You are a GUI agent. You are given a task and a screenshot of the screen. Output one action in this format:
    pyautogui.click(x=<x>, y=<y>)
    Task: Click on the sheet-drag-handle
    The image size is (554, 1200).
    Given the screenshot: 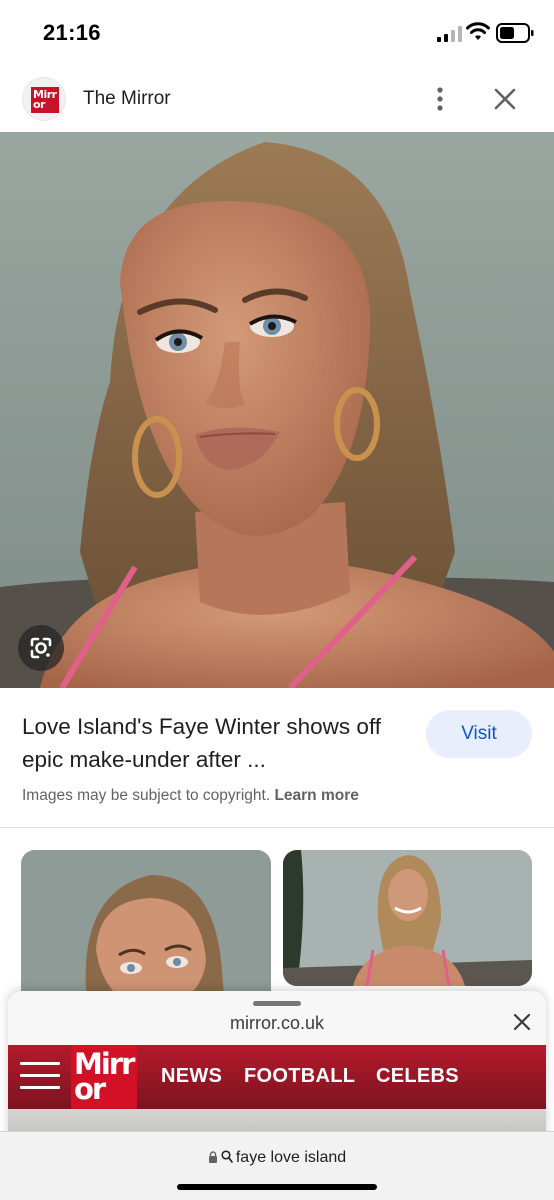 What is the action you would take?
    pyautogui.click(x=277, y=1003)
    